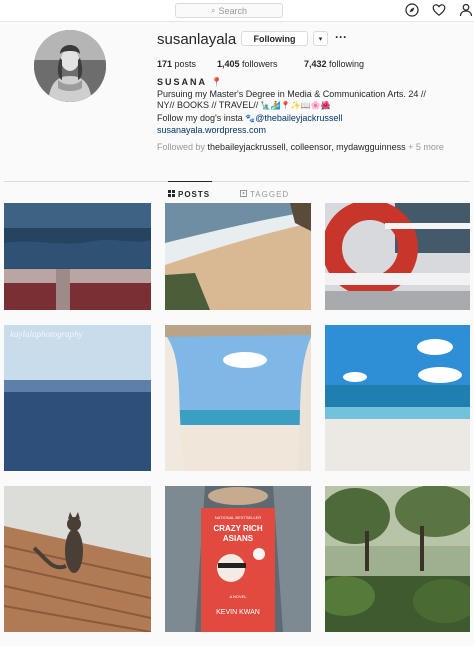 The image size is (474, 646). Describe the element at coordinates (347, 64) in the screenshot. I see `following-label: following` at that location.